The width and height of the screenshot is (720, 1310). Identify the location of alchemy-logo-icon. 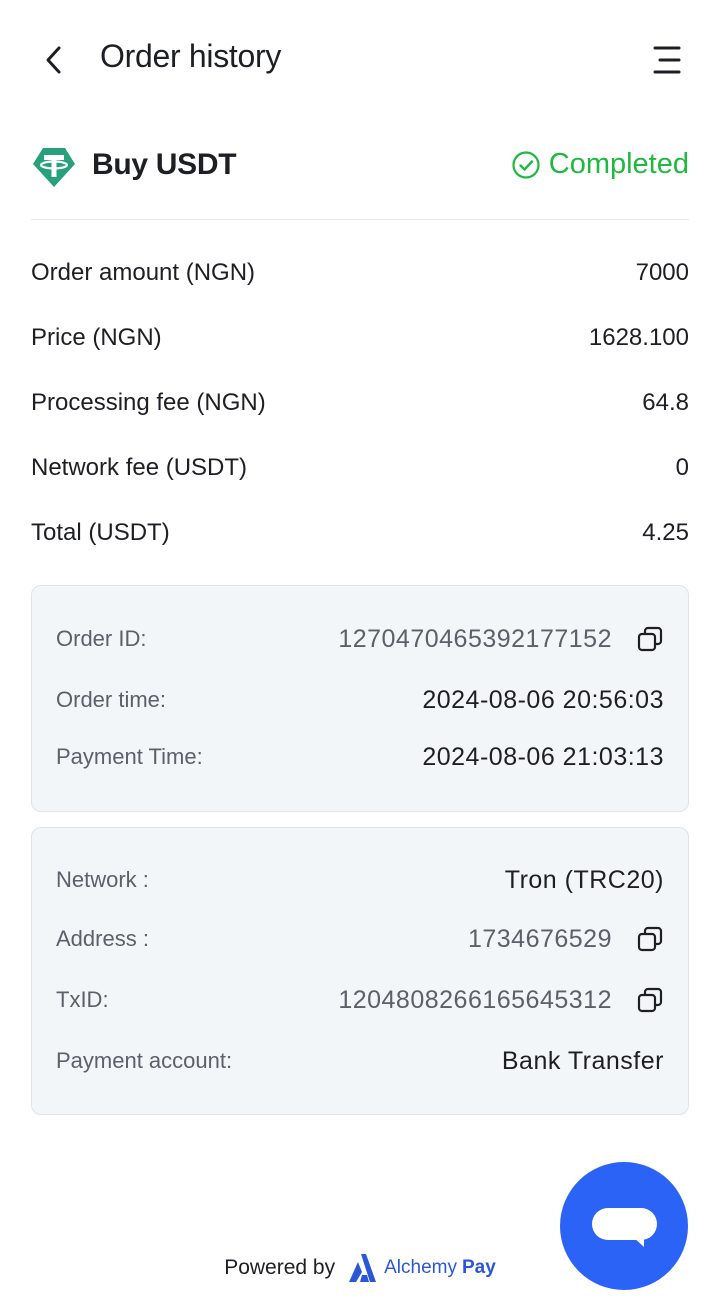
(363, 1268).